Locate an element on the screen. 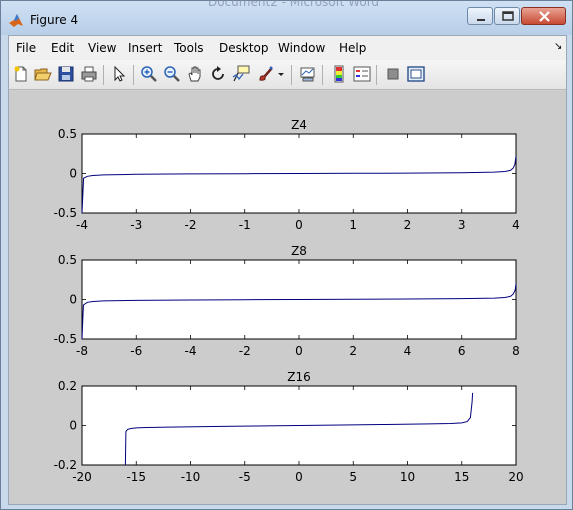 Image resolution: width=573 pixels, height=510 pixels. x-tick-label: 15 is located at coordinates (461, 477).